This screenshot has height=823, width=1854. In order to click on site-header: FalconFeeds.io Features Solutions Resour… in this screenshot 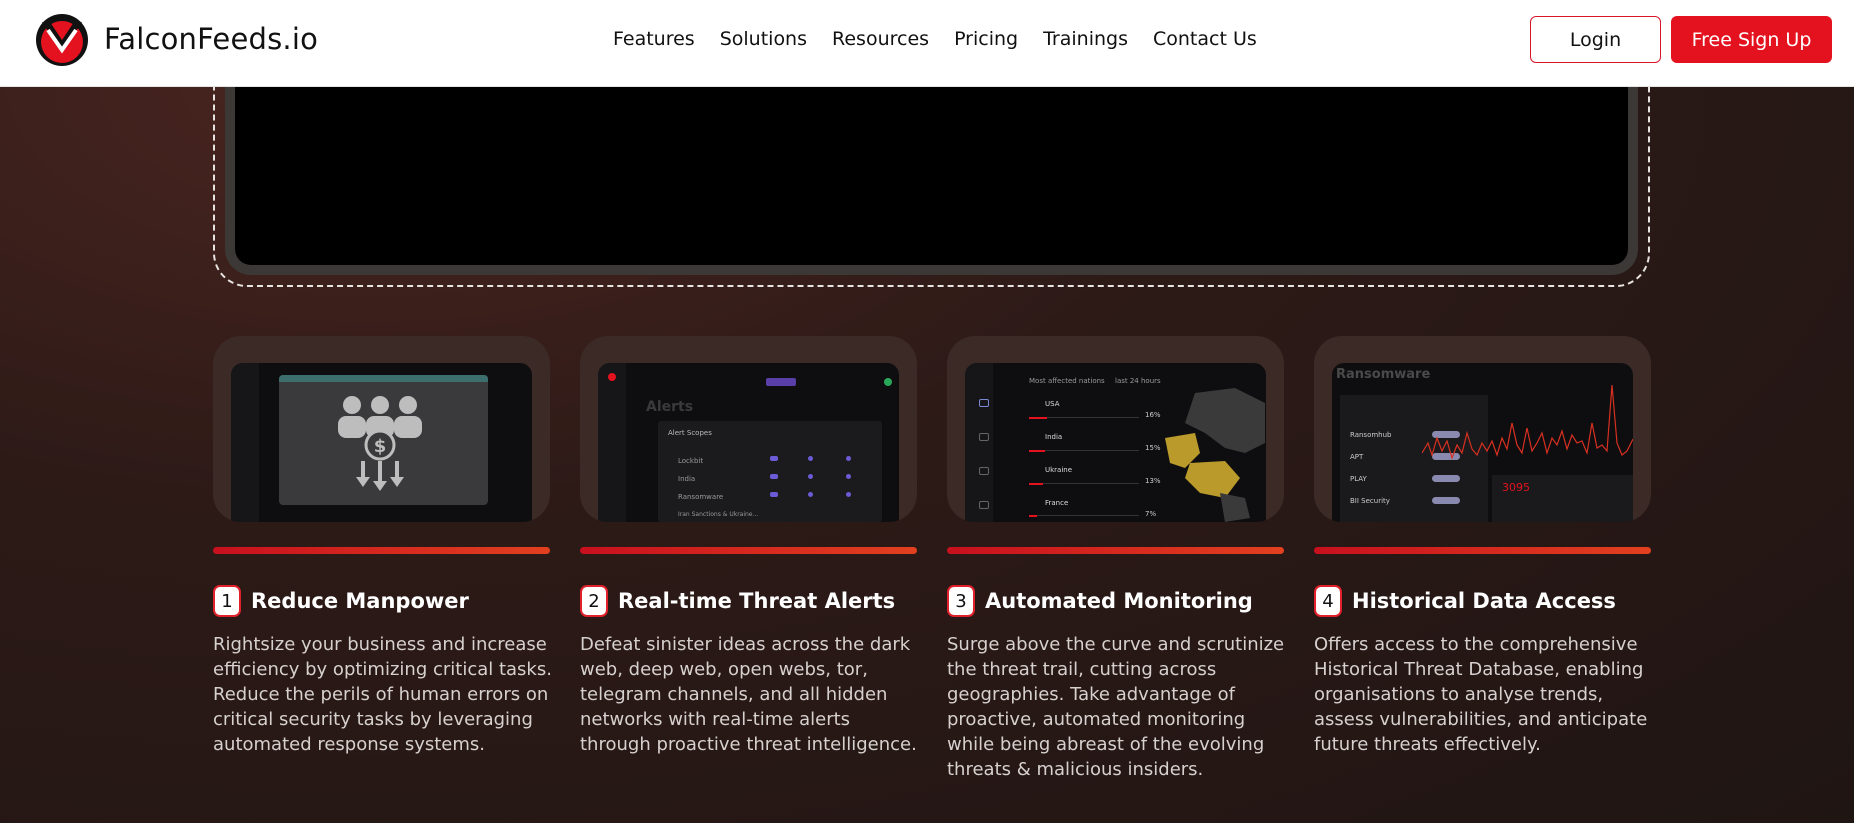, I will do `click(927, 43)`.